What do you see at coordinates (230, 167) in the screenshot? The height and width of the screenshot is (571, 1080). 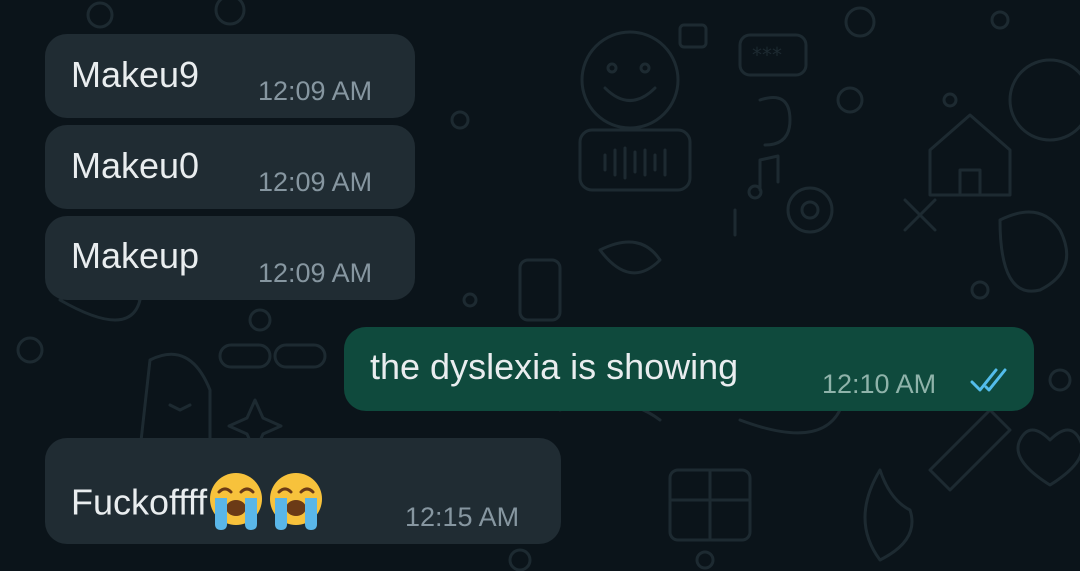 I see `message-bubble-incoming: Makeu0 12:09 AM` at bounding box center [230, 167].